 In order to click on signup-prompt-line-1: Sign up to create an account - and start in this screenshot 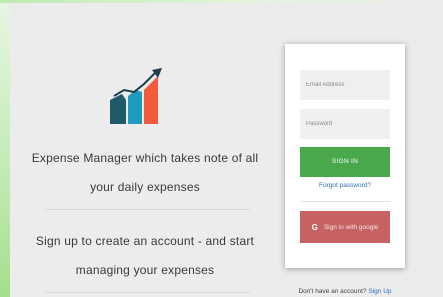, I will do `click(145, 241)`.